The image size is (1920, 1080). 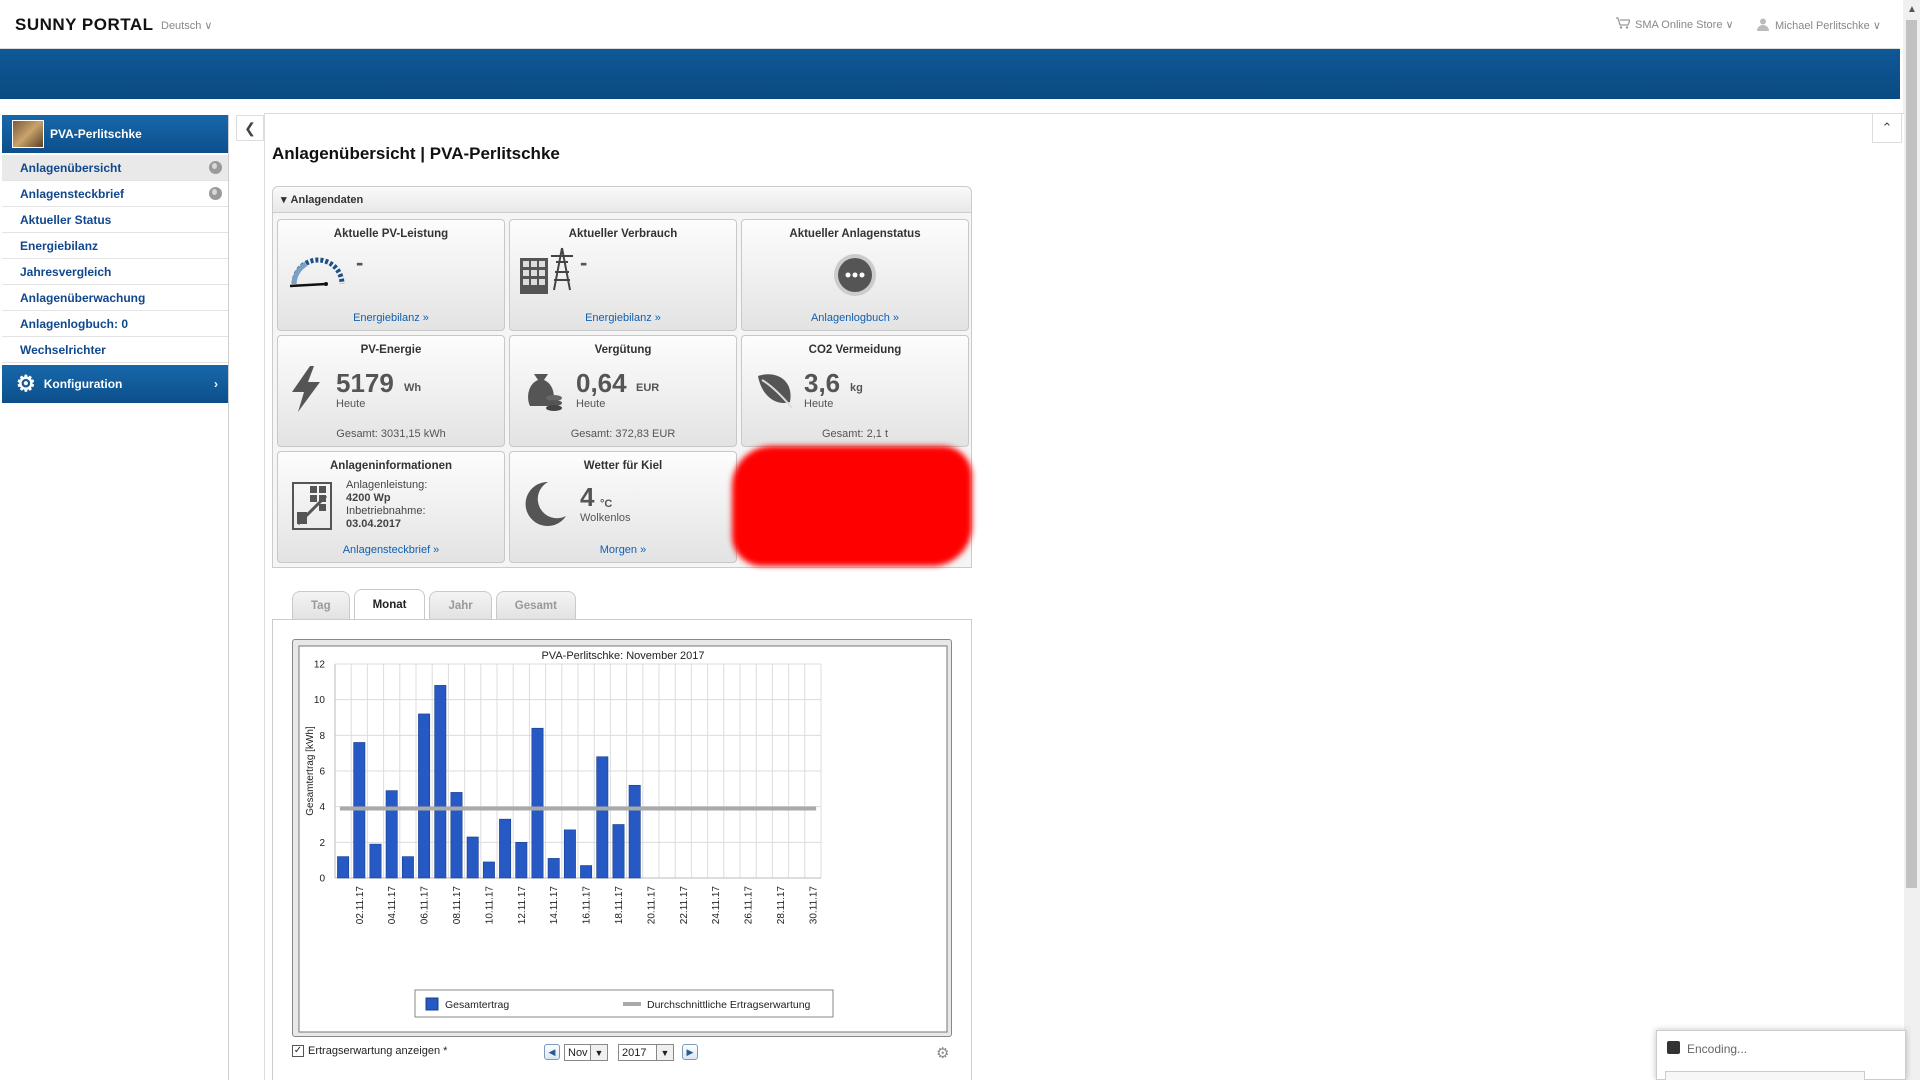 I want to click on temperature-value: 4, so click(x=587, y=497).